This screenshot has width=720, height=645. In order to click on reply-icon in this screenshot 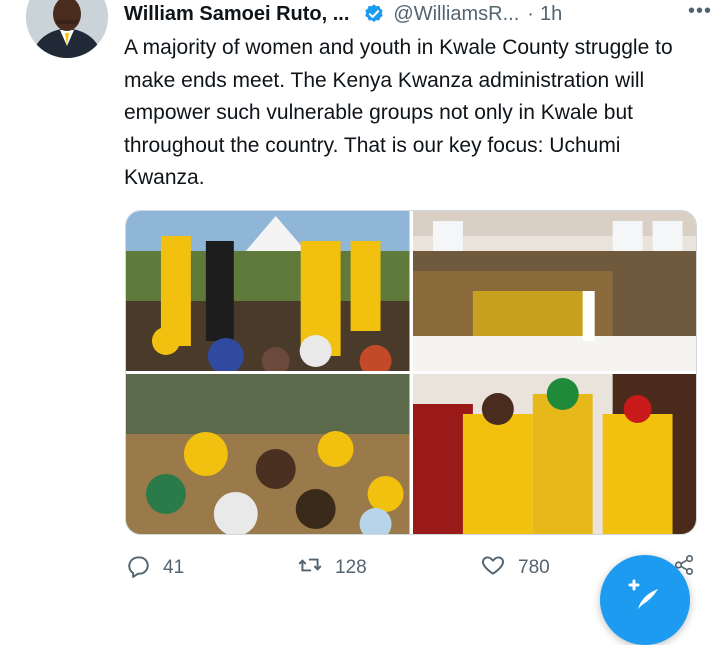, I will do `click(138, 568)`.